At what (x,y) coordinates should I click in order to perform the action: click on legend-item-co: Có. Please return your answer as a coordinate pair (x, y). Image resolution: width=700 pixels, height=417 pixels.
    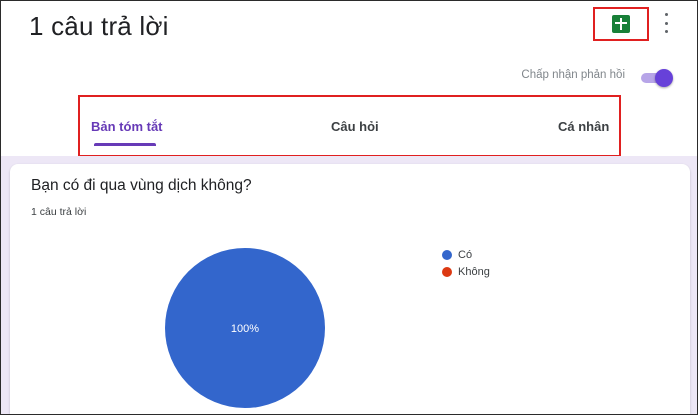
    Looking at the image, I should click on (466, 254).